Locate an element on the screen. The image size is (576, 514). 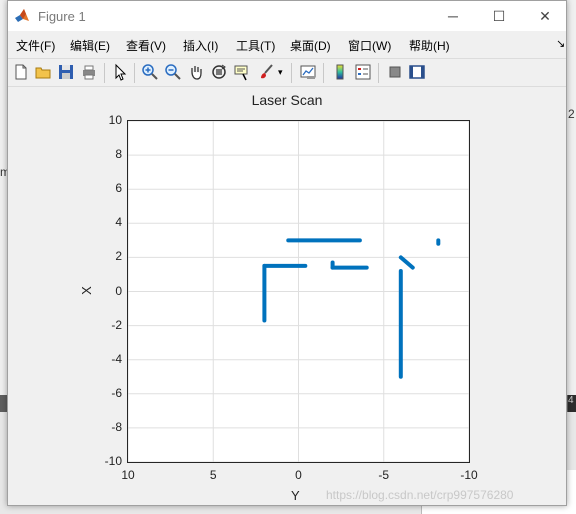
y-tick-label: 4 is located at coordinates (118, 222).